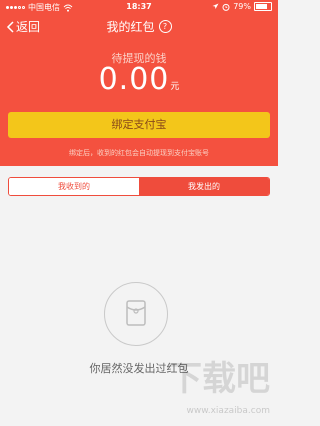 Image resolution: width=320 pixels, height=426 pixels. I want to click on tab-bar: 我收到的 我发出的, so click(139, 186).